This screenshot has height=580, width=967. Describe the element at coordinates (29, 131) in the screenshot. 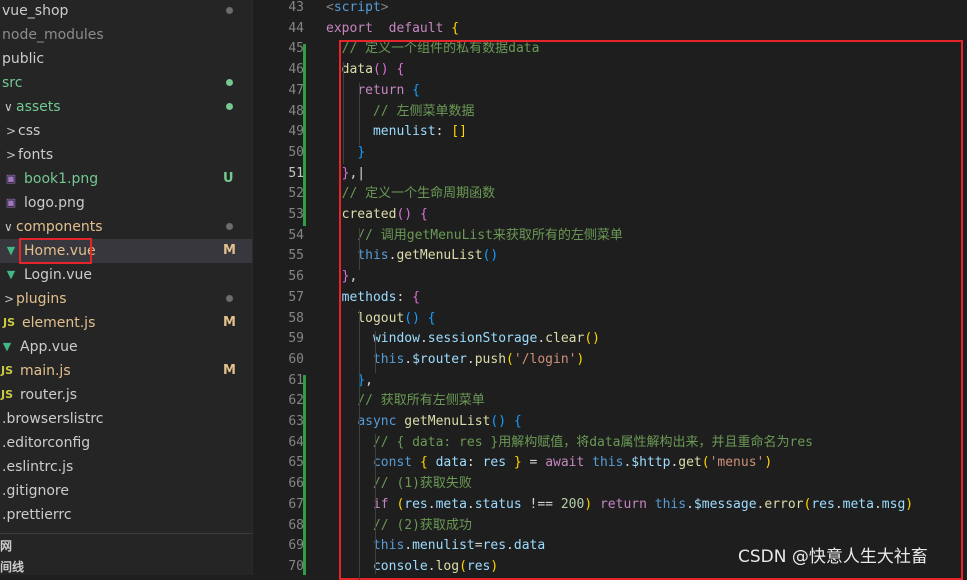

I see `explorer-item-label: css` at that location.